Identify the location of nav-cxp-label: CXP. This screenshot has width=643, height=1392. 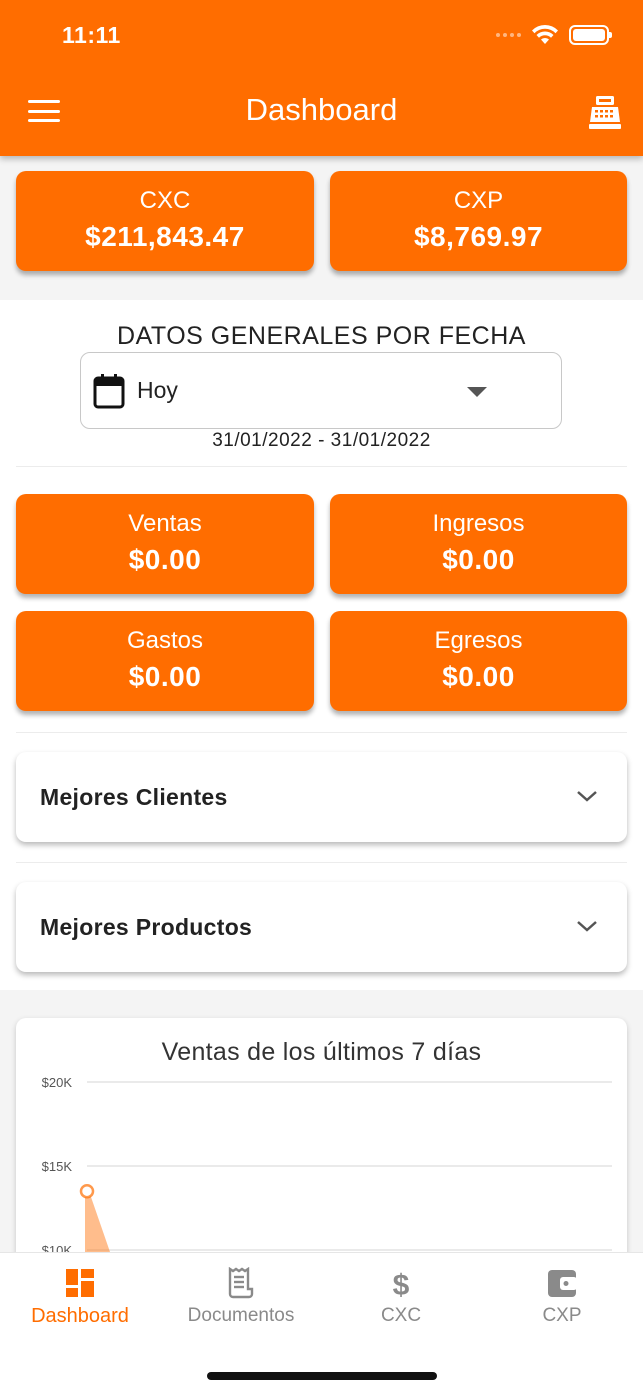
(562, 1315).